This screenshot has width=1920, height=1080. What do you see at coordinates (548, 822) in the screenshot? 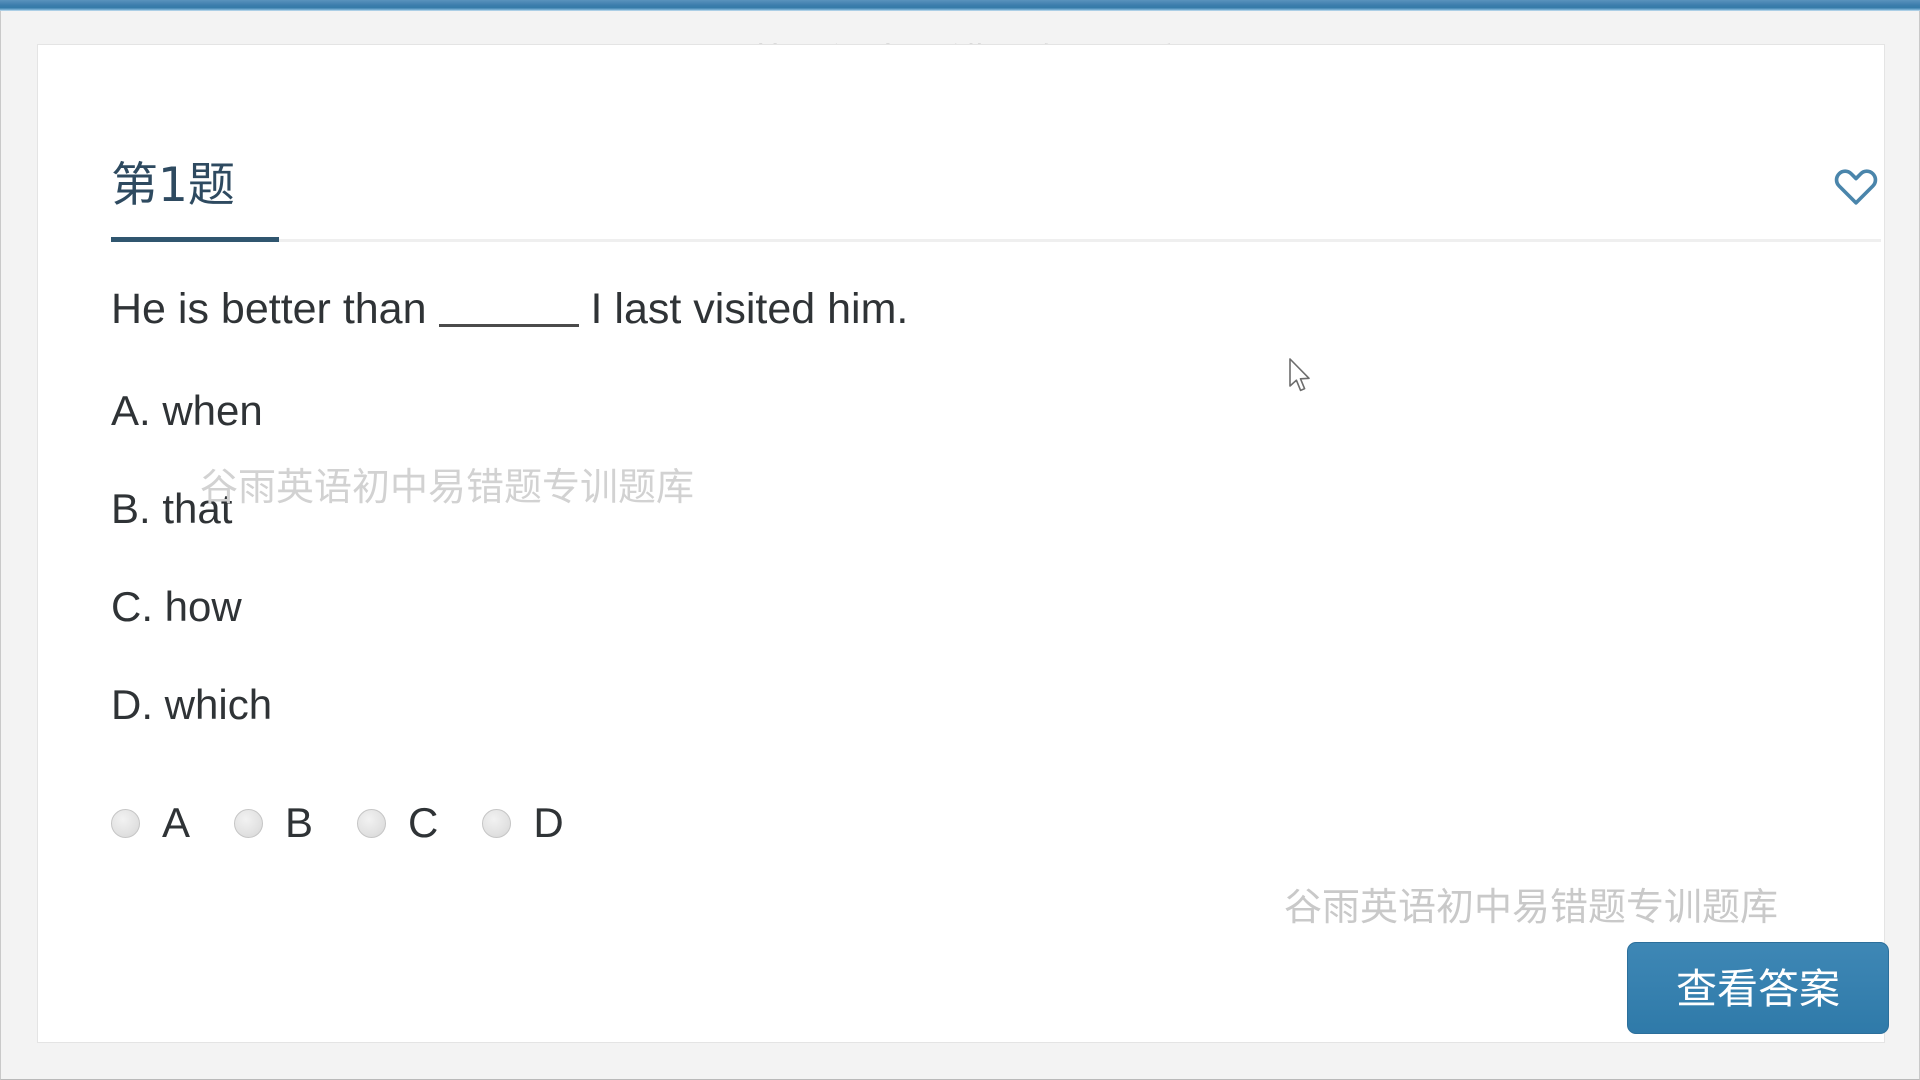
I see `radio-label-d: D` at bounding box center [548, 822].